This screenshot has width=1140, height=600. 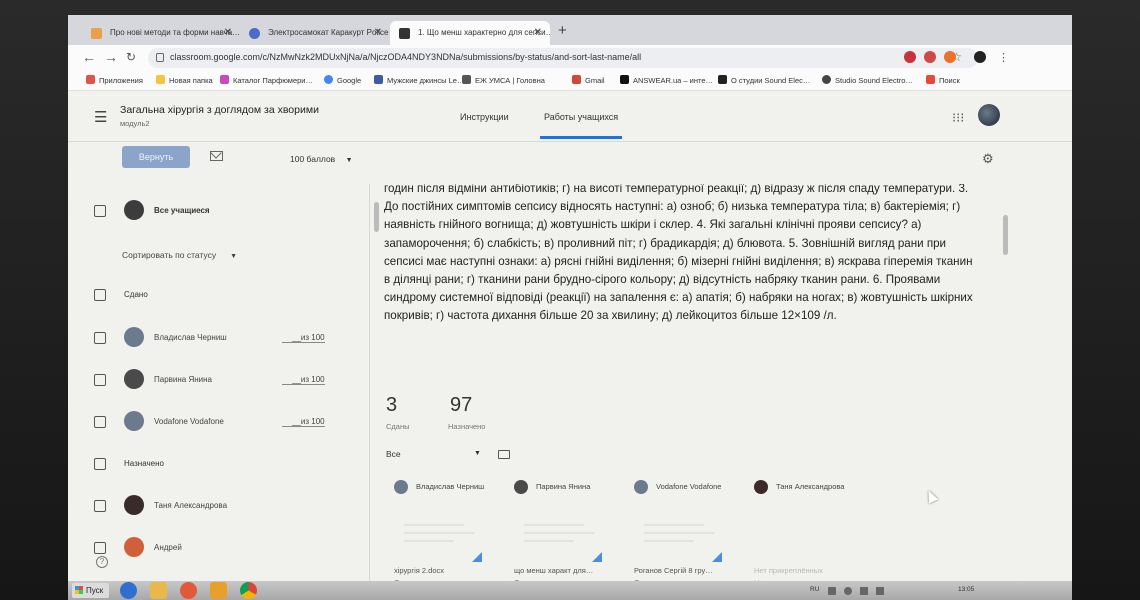 What do you see at coordinates (100, 211) in the screenshot?
I see `select-all-checkbox` at bounding box center [100, 211].